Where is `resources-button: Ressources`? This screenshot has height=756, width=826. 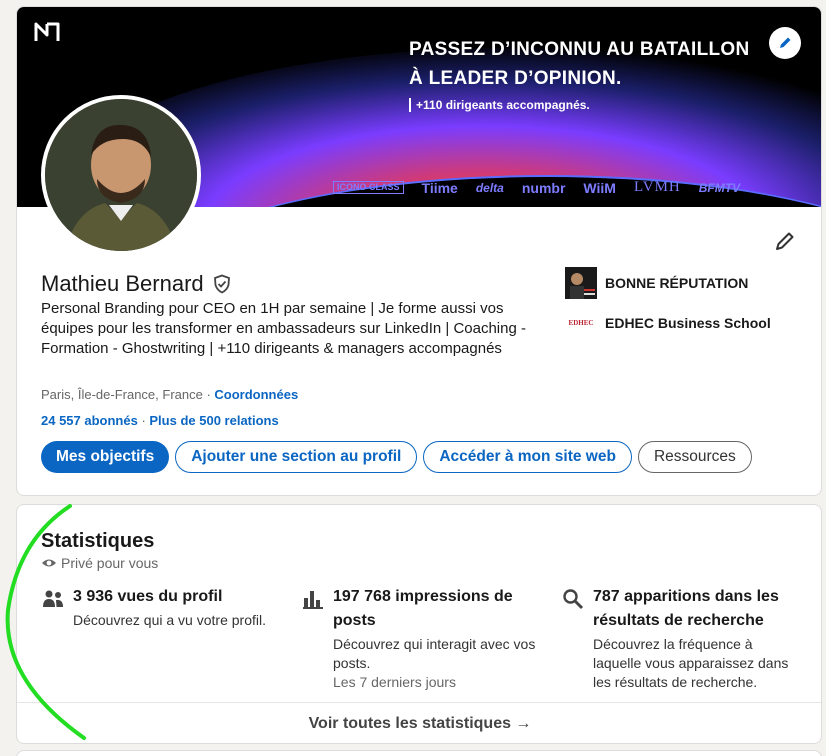
resources-button: Ressources is located at coordinates (694, 457).